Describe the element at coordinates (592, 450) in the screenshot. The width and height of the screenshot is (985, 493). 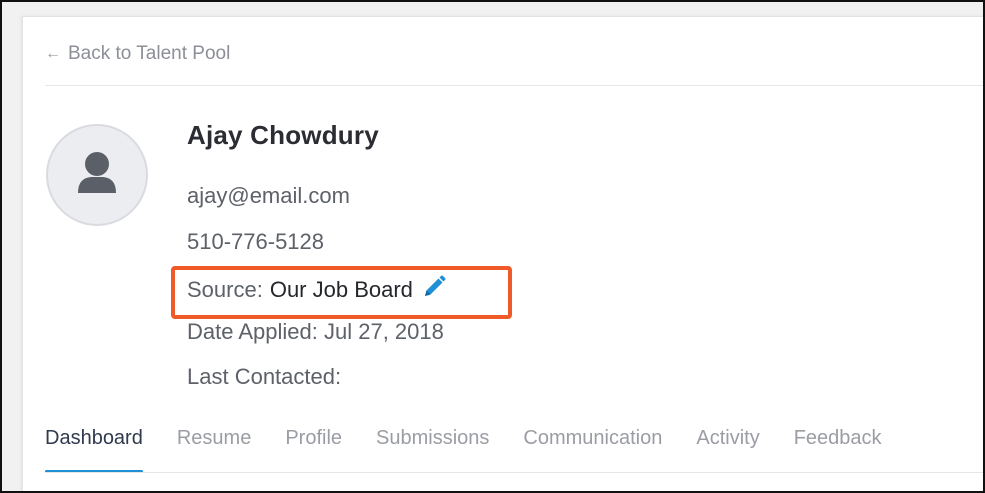
I see `tab-communication: Communication` at that location.